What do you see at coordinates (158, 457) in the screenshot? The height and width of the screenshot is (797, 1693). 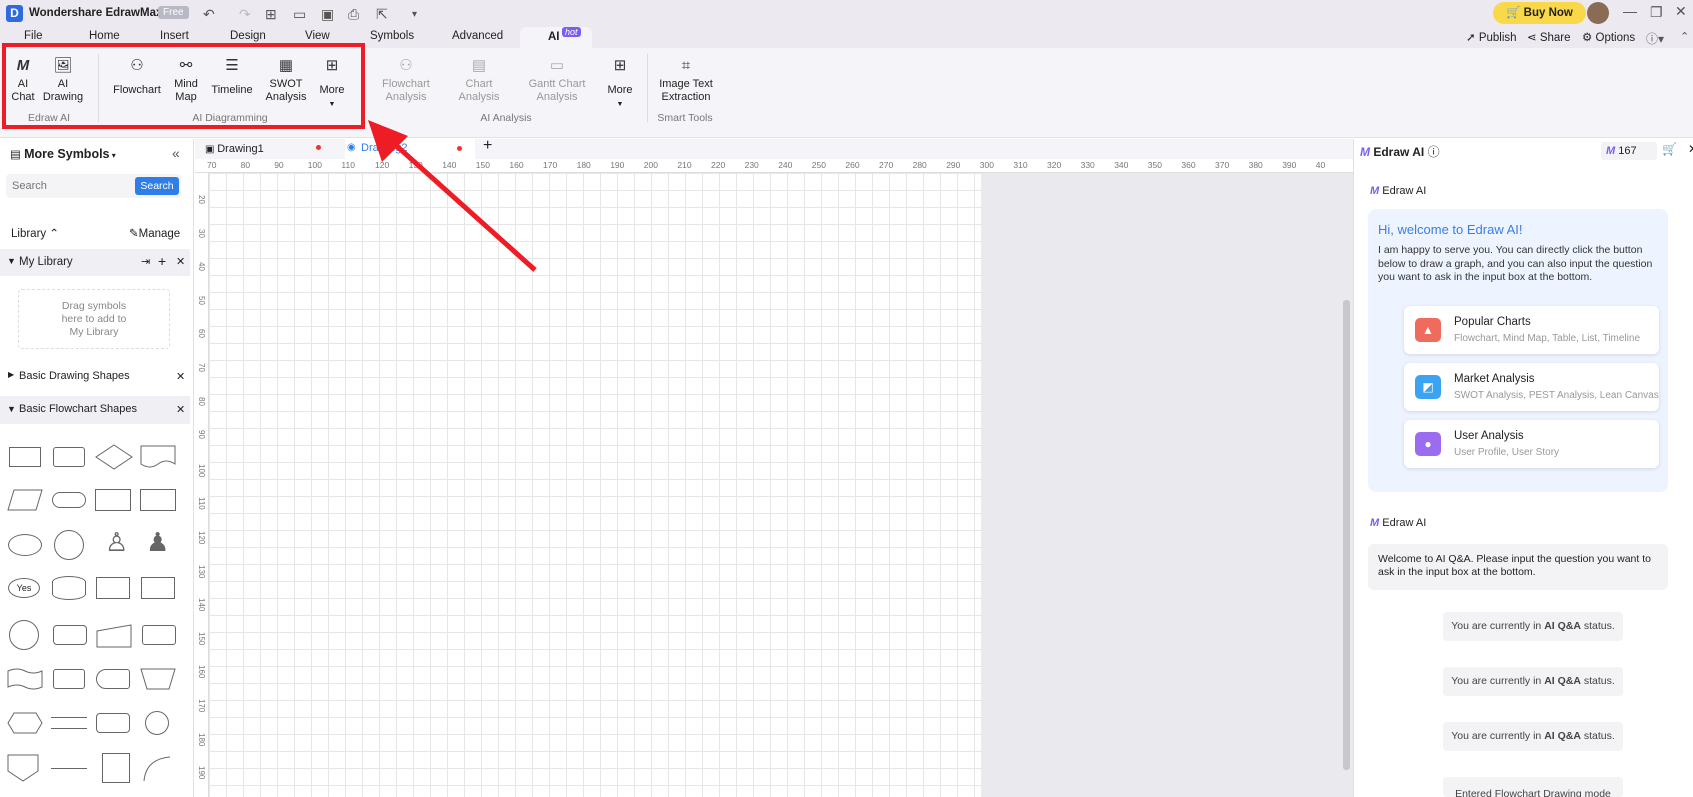 I see `document-shape` at bounding box center [158, 457].